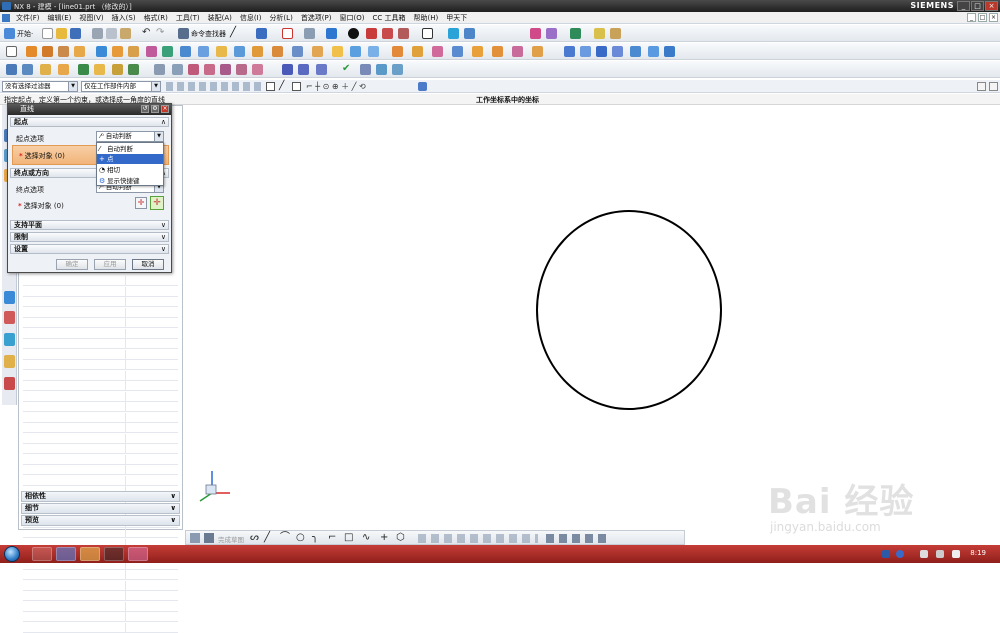 The width and height of the screenshot is (1000, 633). What do you see at coordinates (576, 538) in the screenshot?
I see `sketch-constraint-tools-icons` at bounding box center [576, 538].